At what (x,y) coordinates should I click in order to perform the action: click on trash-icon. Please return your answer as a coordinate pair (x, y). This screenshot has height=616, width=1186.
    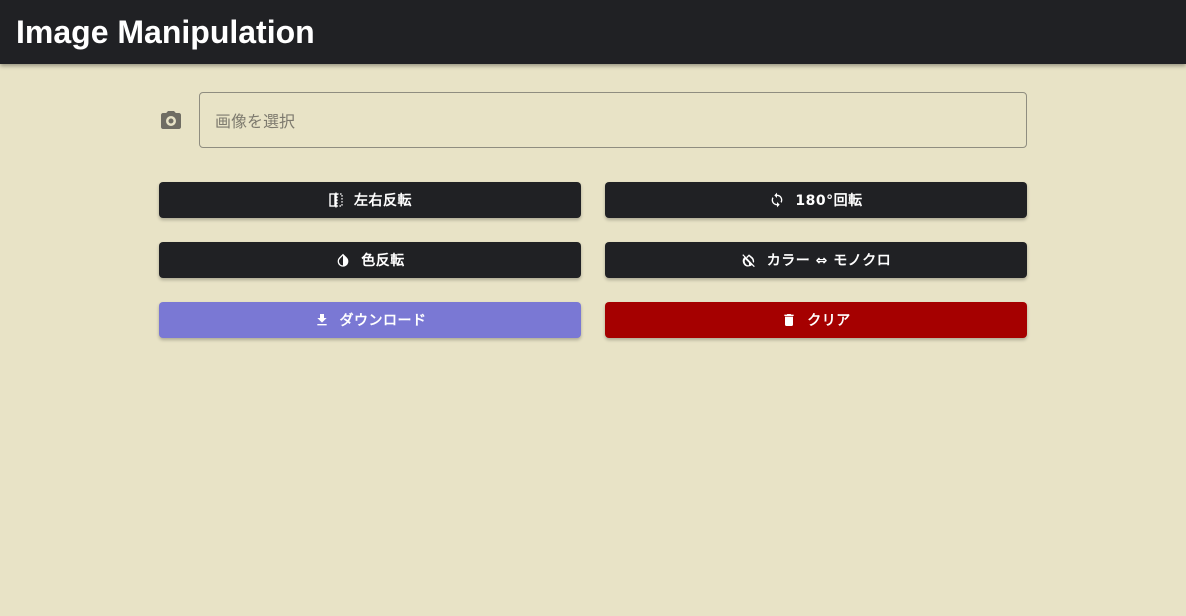
    Looking at the image, I should click on (789, 320).